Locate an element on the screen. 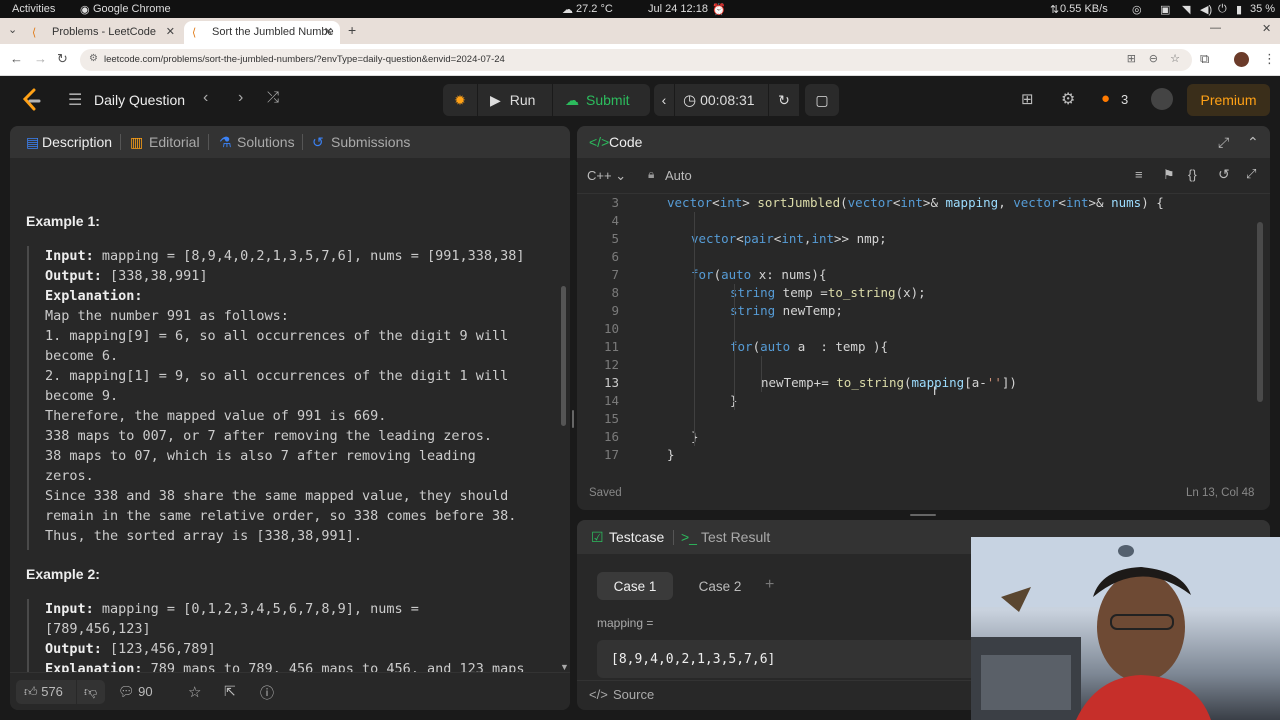 This screenshot has height=720, width=1280. mouse-ibeam-cursor: I is located at coordinates (935, 391).